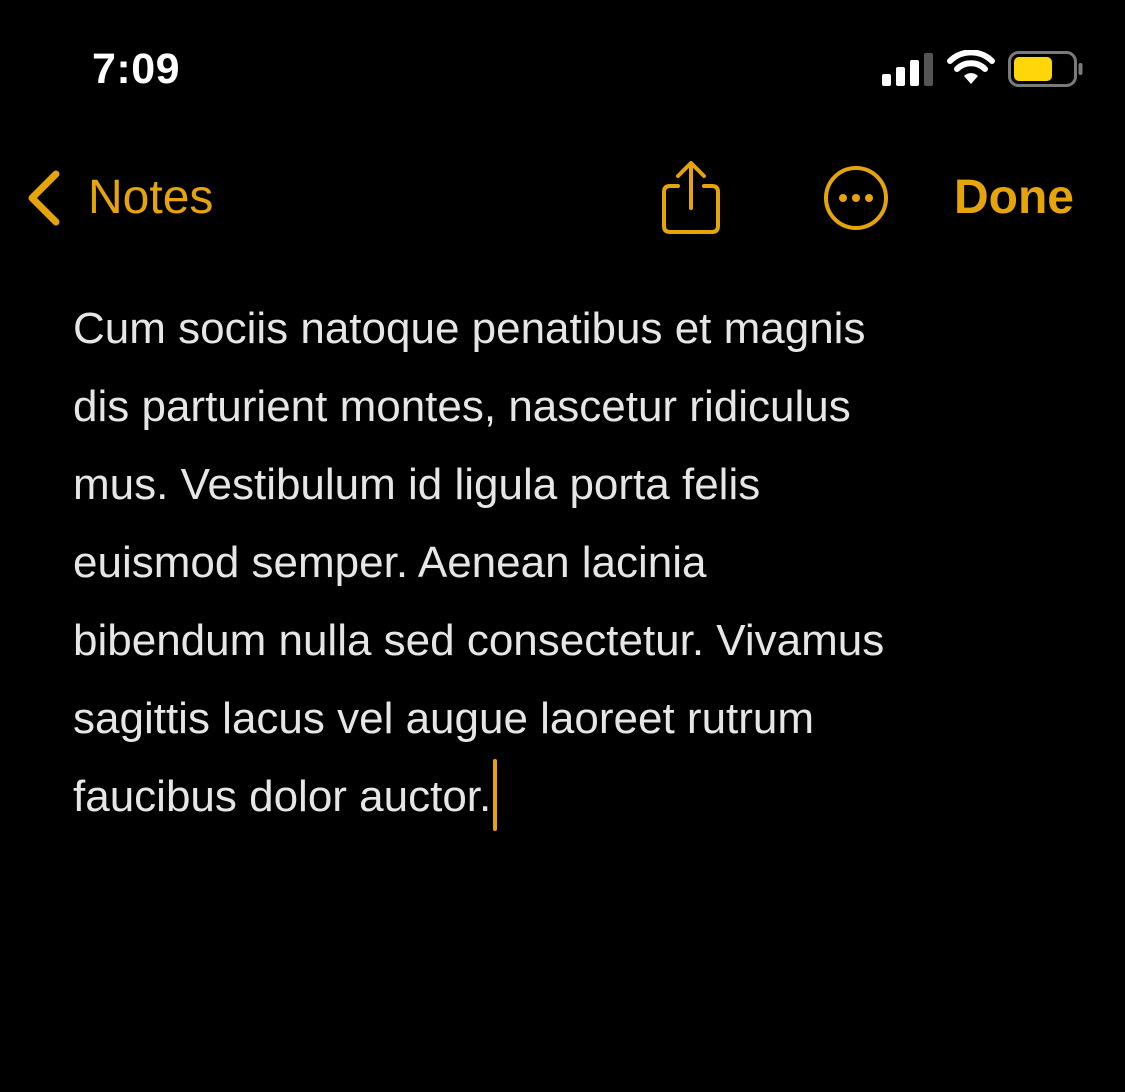 The image size is (1125, 1092). Describe the element at coordinates (417, 484) in the screenshot. I see `note-line: mus. Vestibulum id ligula porta felis` at that location.